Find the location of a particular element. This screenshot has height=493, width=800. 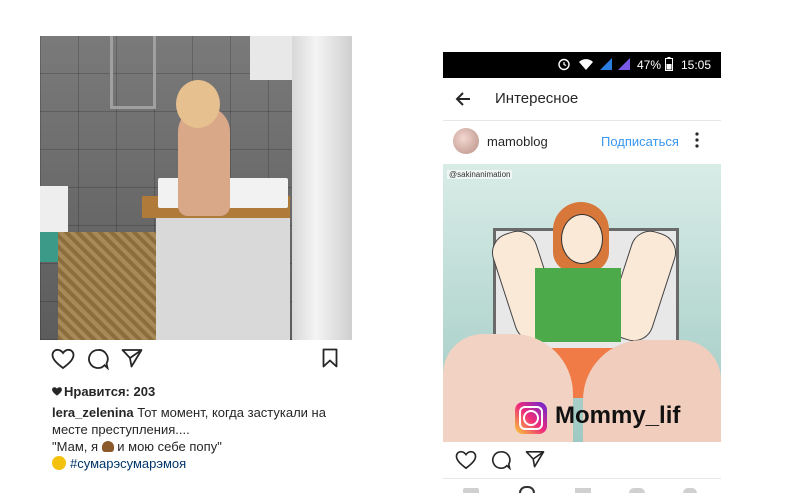

follow-button: Подписаться is located at coordinates (640, 141).